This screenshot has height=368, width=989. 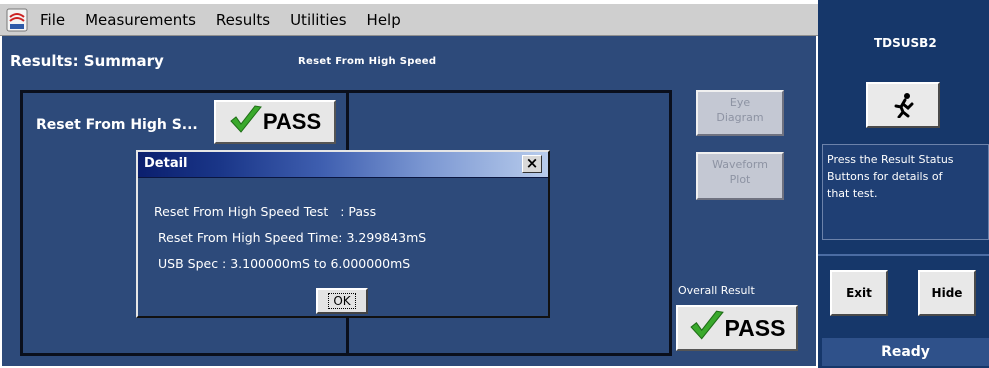 I want to click on detail-usb-spec: USB Spec : 3.100000mS to 6.000000mS, so click(x=284, y=263).